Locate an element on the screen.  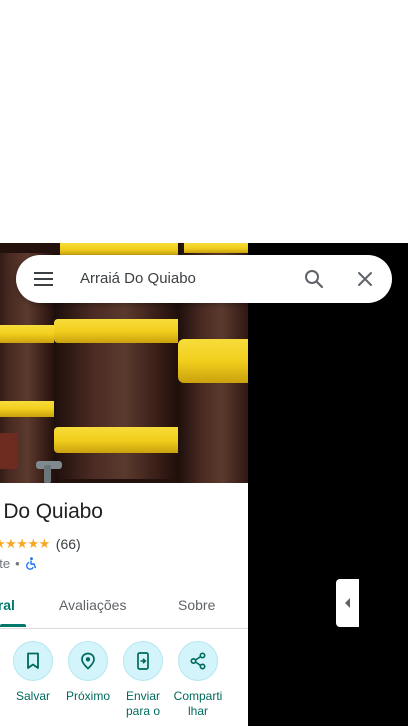
search-input: Arraiá Do Quiabo is located at coordinates (138, 278).